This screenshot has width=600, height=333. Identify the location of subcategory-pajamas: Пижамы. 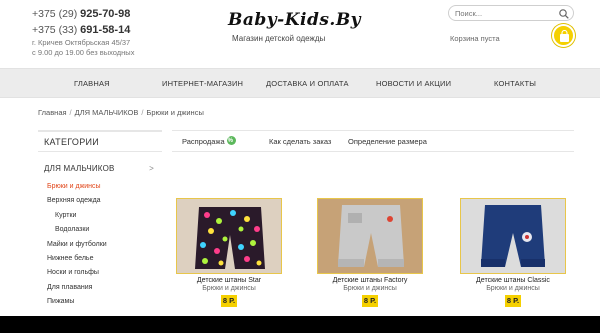
(100, 302).